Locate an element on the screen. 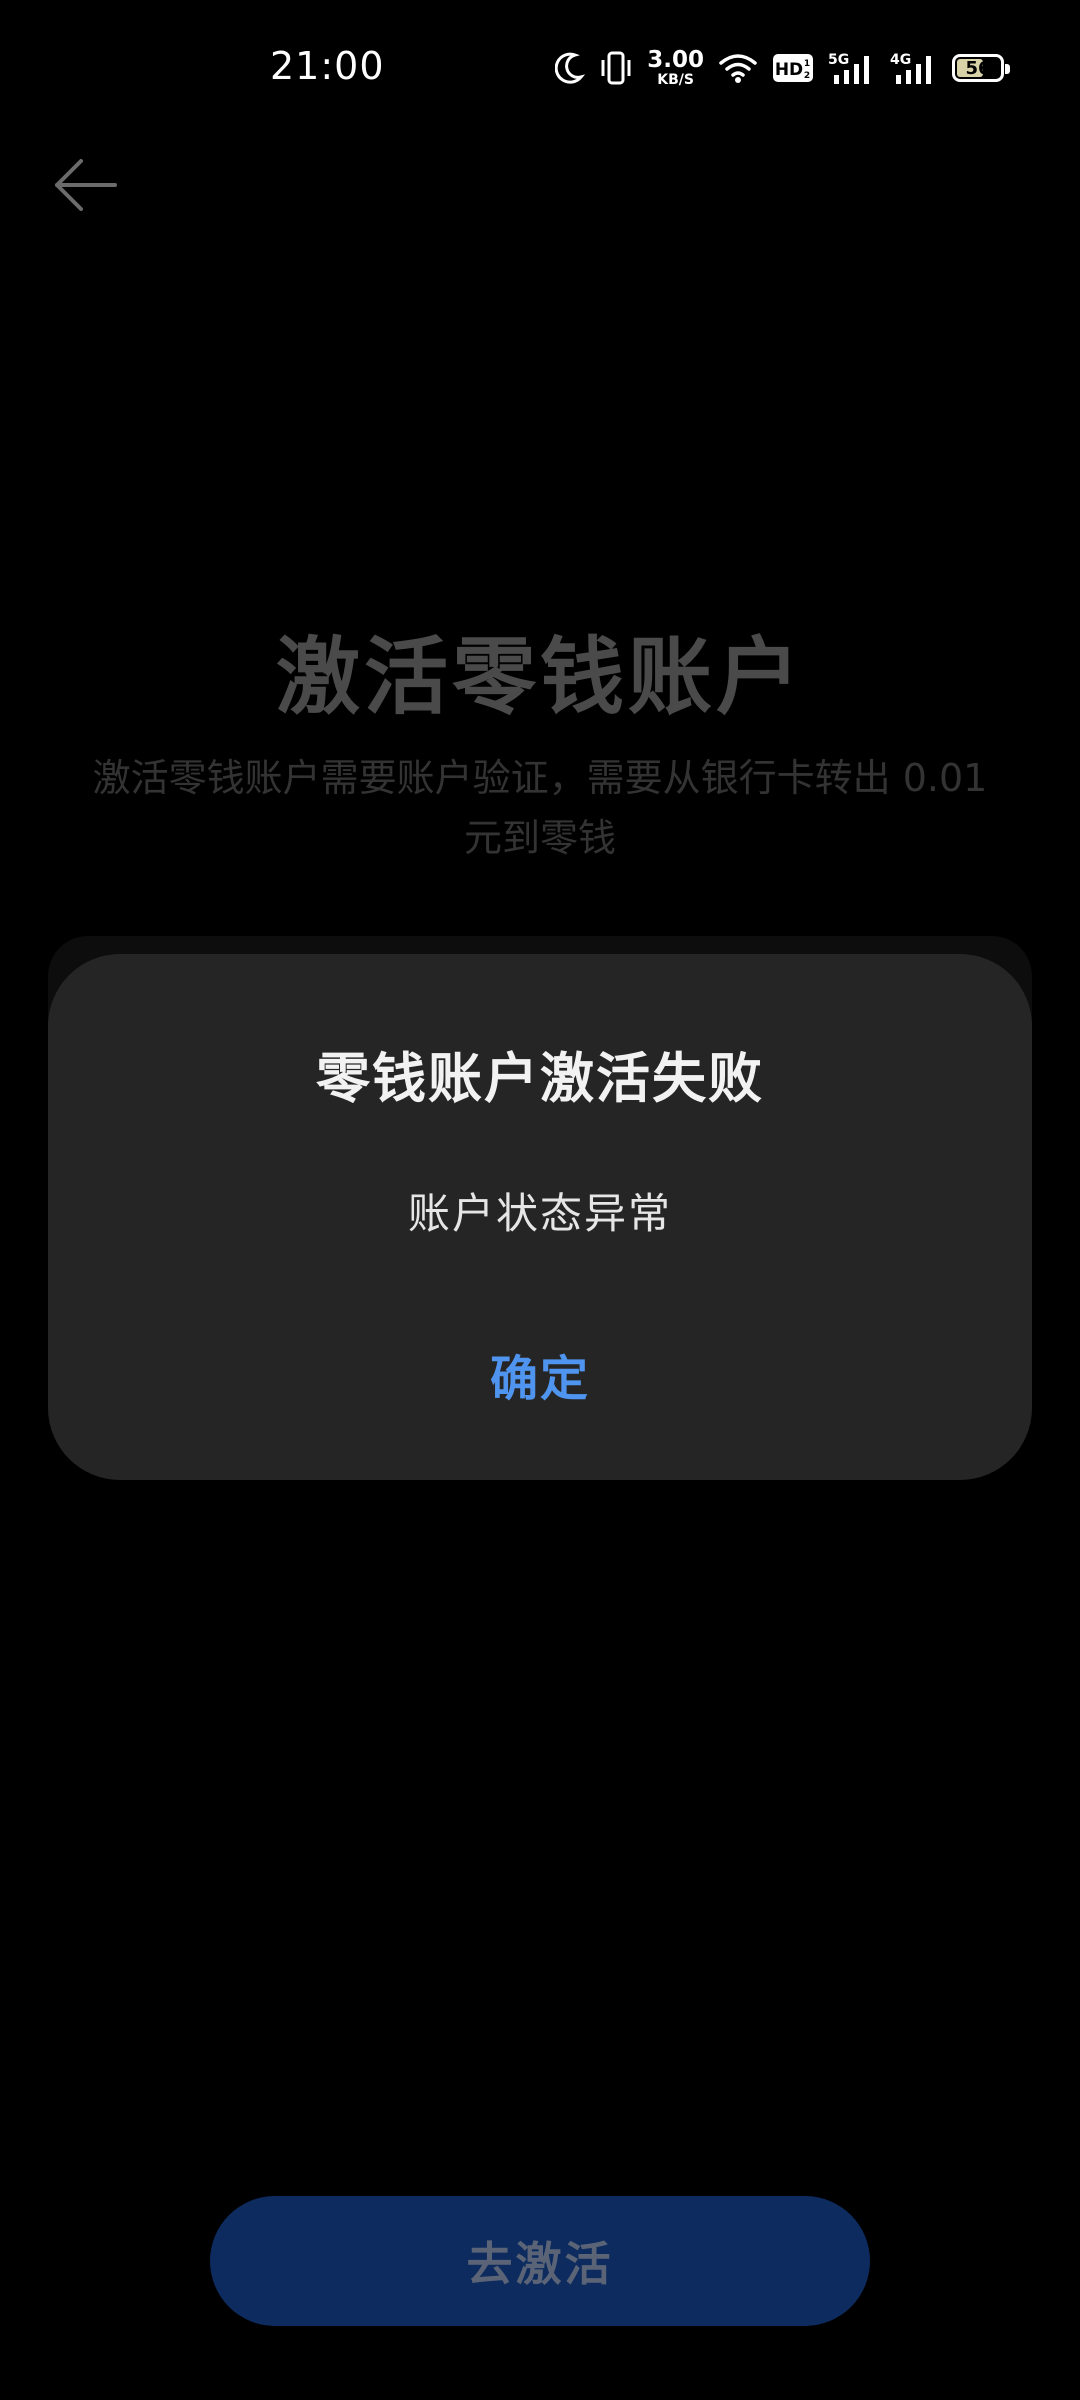 The width and height of the screenshot is (1080, 2400). wifi-icon is located at coordinates (738, 68).